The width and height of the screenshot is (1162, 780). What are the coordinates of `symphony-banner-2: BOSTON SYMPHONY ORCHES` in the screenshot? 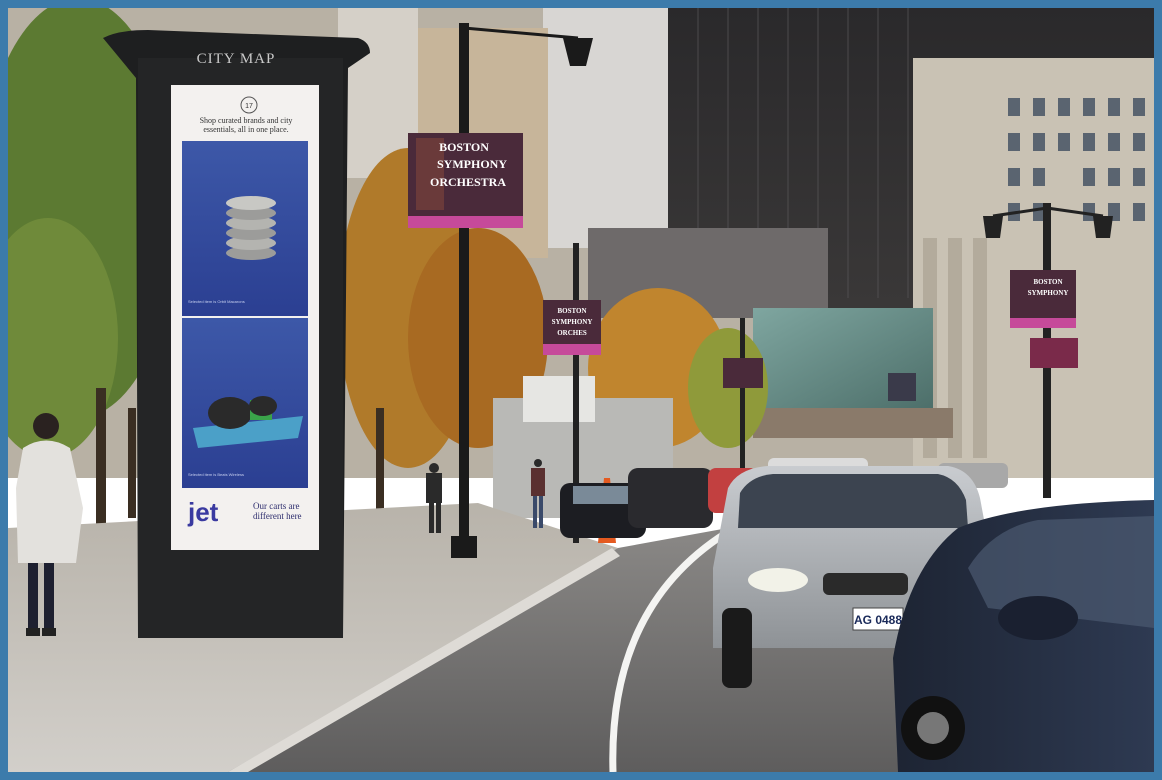 It's located at (572, 327).